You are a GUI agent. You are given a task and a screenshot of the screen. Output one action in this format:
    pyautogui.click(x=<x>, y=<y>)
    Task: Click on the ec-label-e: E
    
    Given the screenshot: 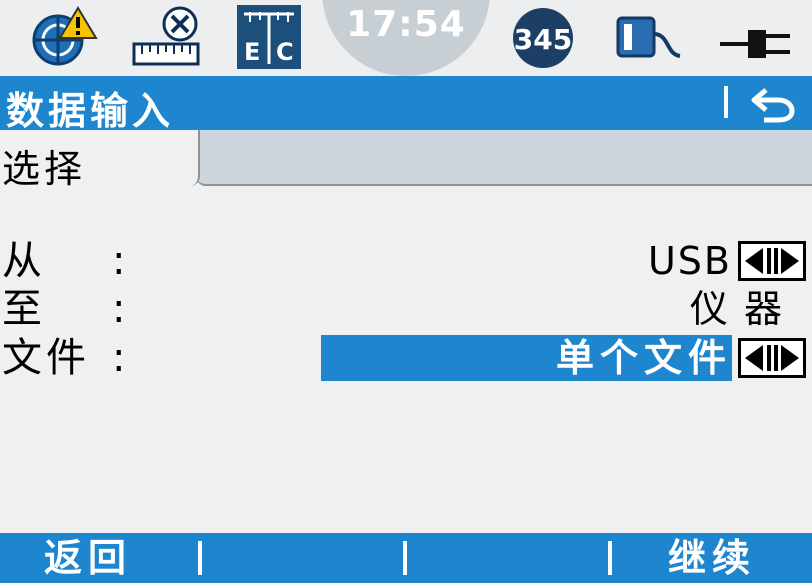 What is the action you would take?
    pyautogui.click(x=252, y=52)
    